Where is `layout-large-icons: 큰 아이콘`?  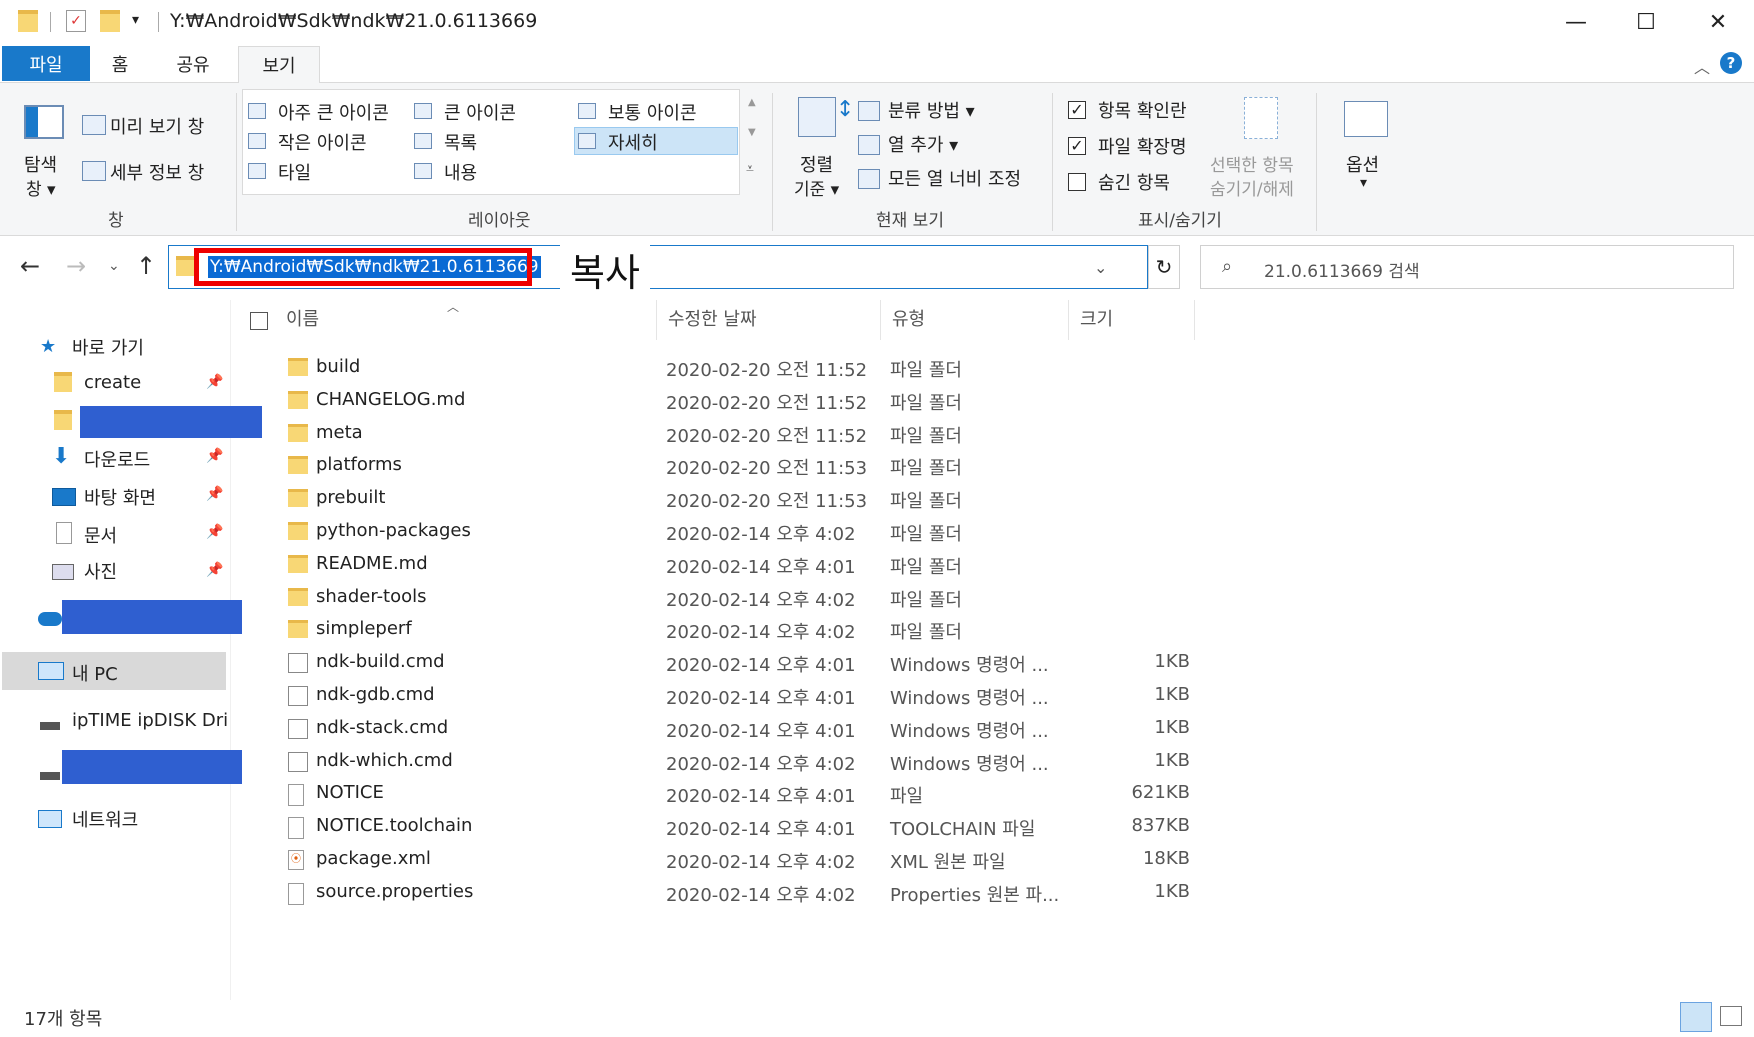 layout-large-icons: 큰 아이콘 is located at coordinates (480, 112).